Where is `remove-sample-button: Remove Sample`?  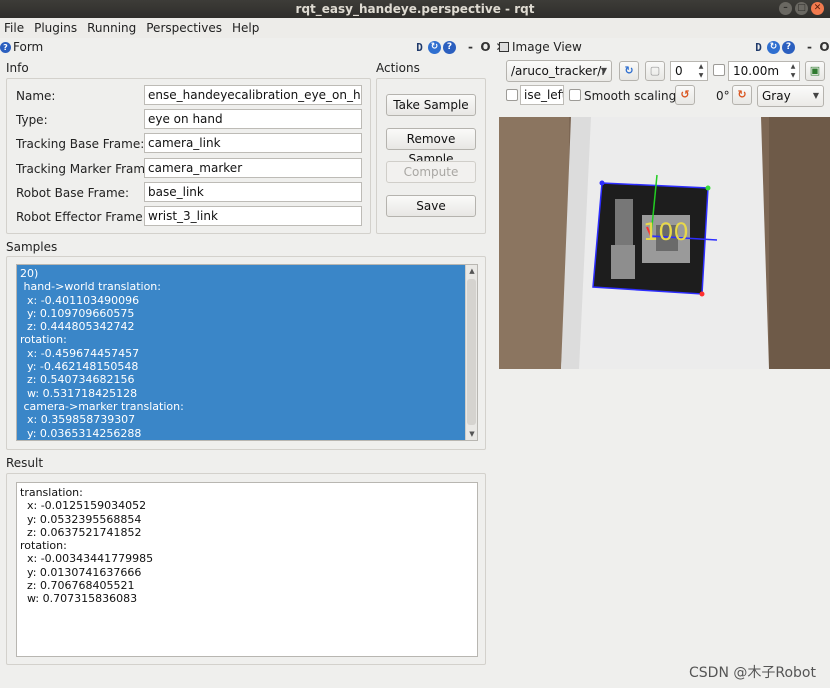
remove-sample-button: Remove Sample is located at coordinates (431, 147).